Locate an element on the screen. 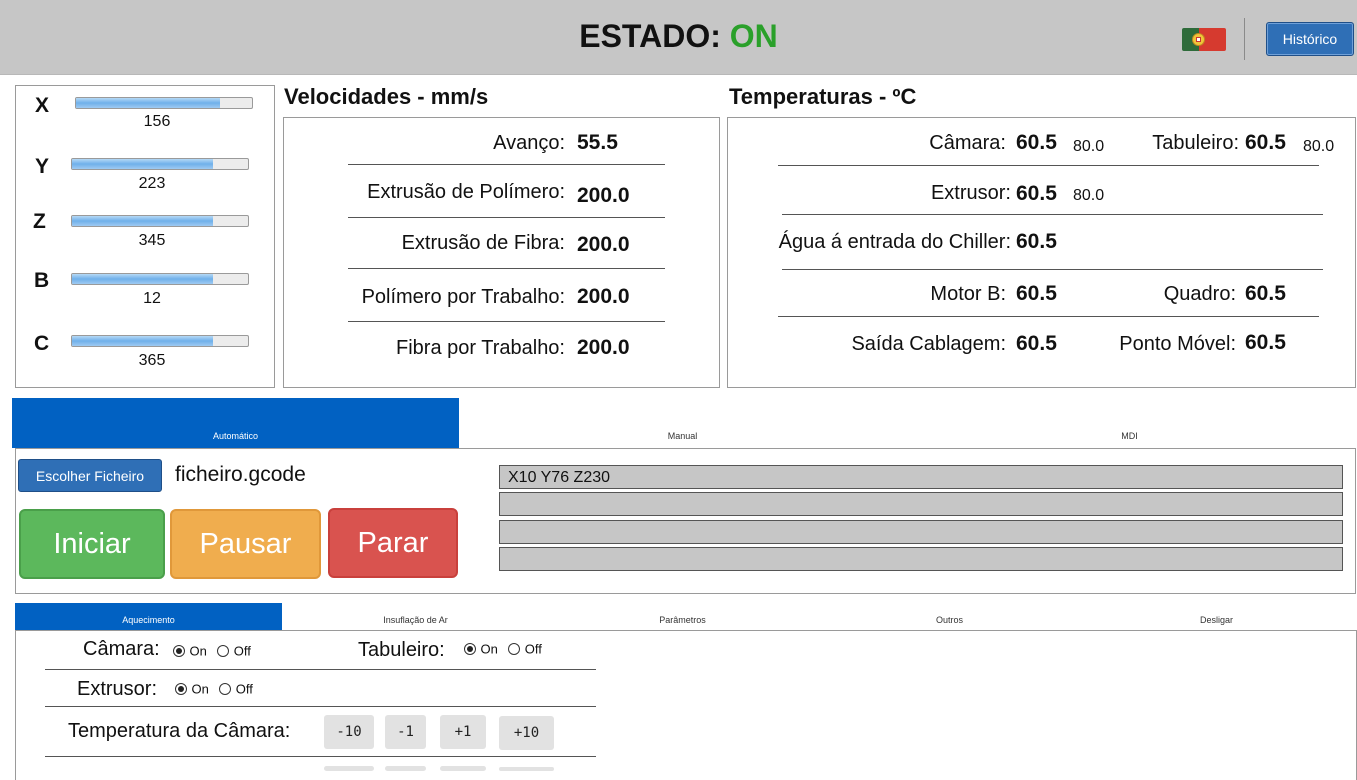  temp-value-ponto-movel: 60.5 is located at coordinates (1265, 342).